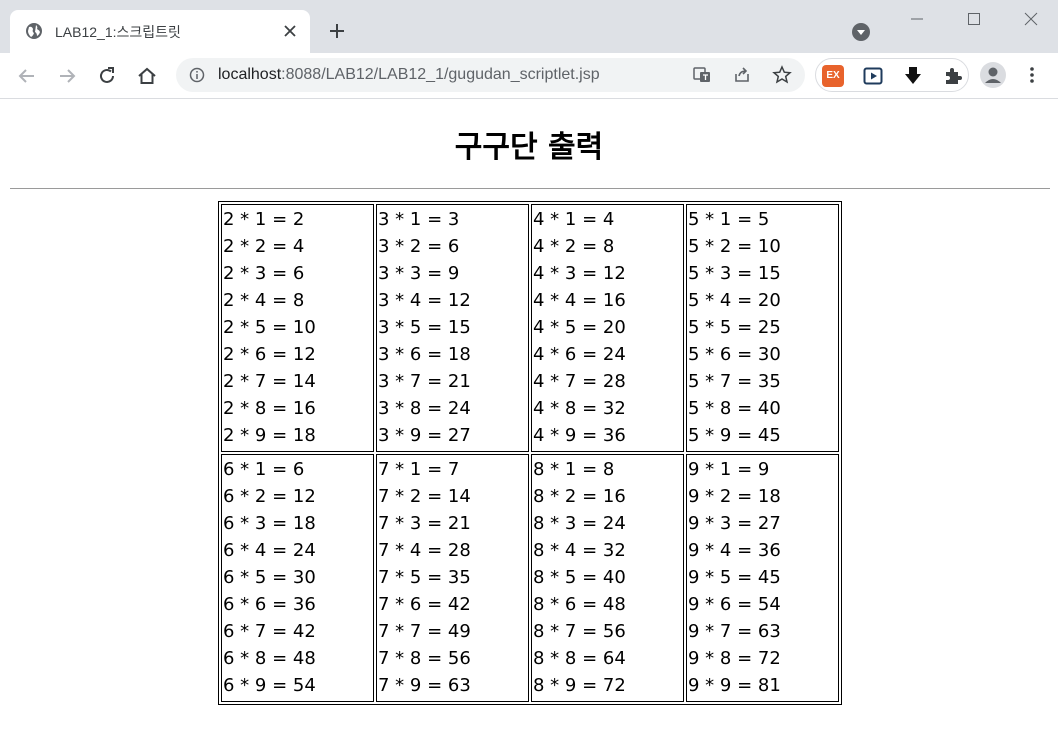 Image resolution: width=1058 pixels, height=756 pixels. Describe the element at coordinates (579, 435) in the screenshot. I see `equation-line: 4 * 9 = 36` at that location.